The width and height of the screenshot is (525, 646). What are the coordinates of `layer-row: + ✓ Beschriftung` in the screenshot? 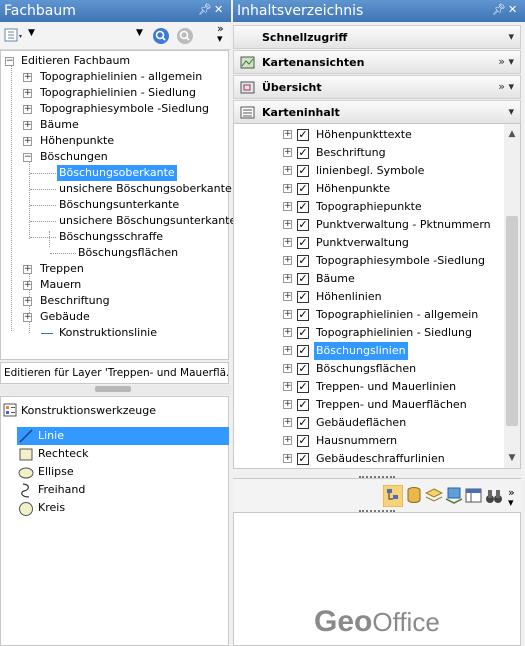 It's located at (369, 153).